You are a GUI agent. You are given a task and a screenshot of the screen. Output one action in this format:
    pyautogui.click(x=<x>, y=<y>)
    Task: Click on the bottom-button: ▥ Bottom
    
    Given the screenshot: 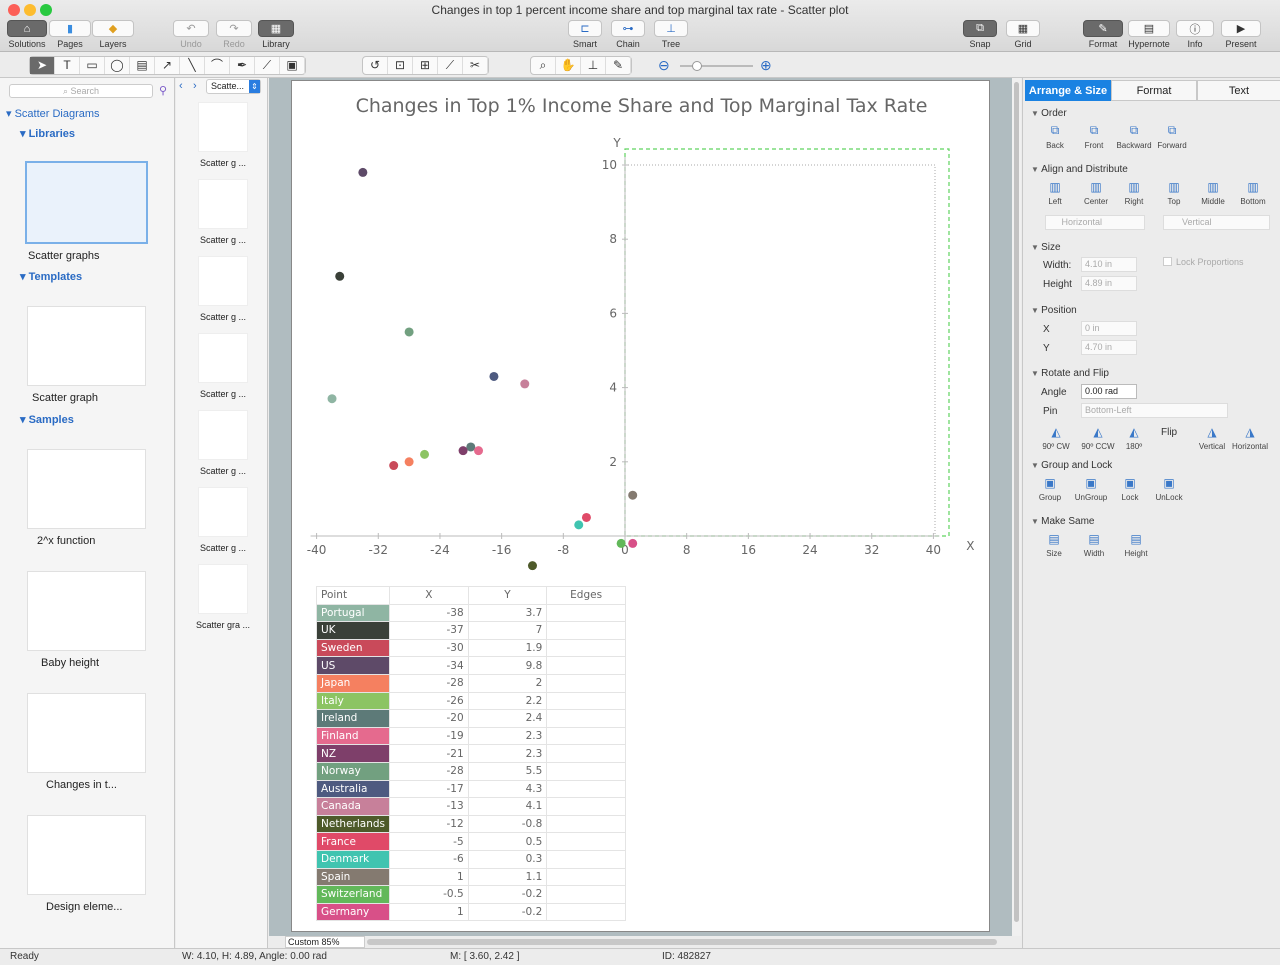 What is the action you would take?
    pyautogui.click(x=1253, y=193)
    